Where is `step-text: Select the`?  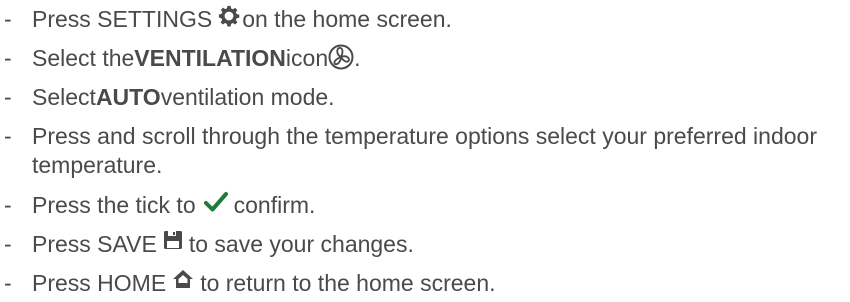
step-text: Select the is located at coordinates (83, 58).